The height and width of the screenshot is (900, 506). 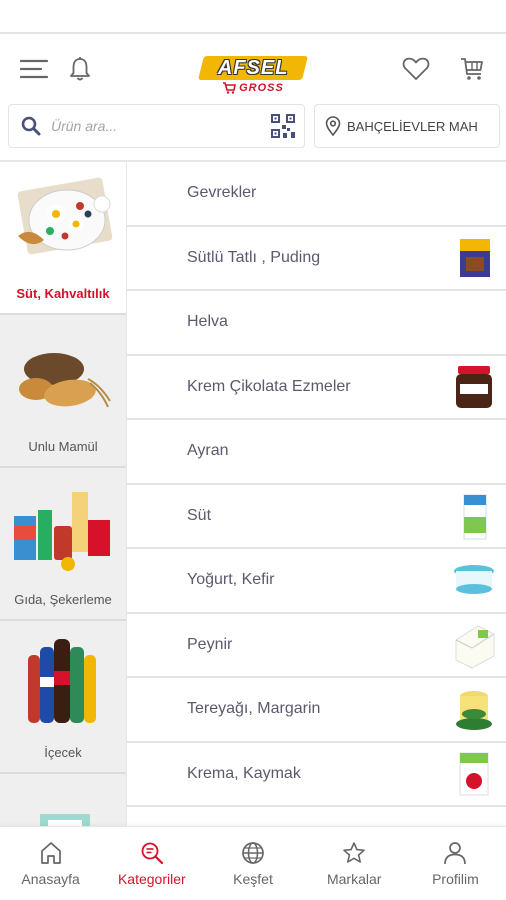 What do you see at coordinates (316, 816) in the screenshot?
I see `subcategory-partial` at bounding box center [316, 816].